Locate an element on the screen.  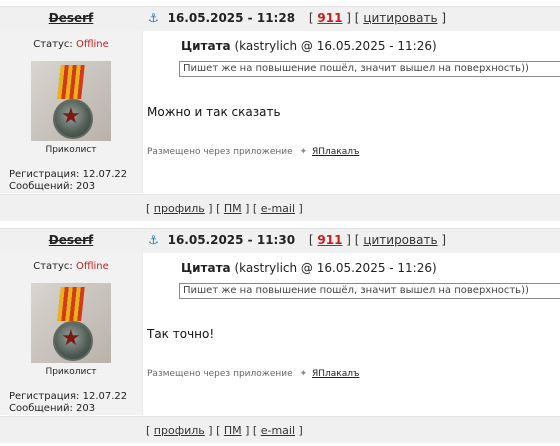
post-message: Можно и так сказать is located at coordinates (214, 112).